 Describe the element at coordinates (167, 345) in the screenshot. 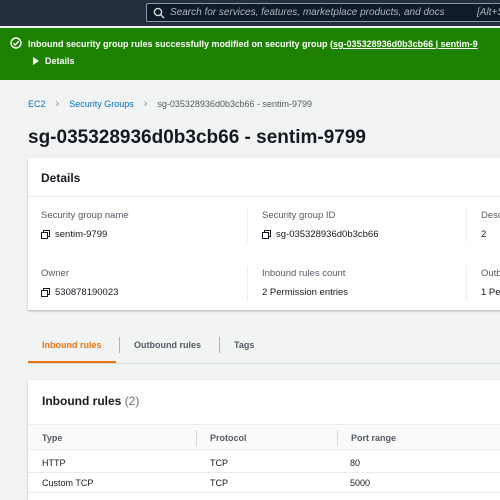

I see `tab-outbound-rules: Outbound rules` at that location.